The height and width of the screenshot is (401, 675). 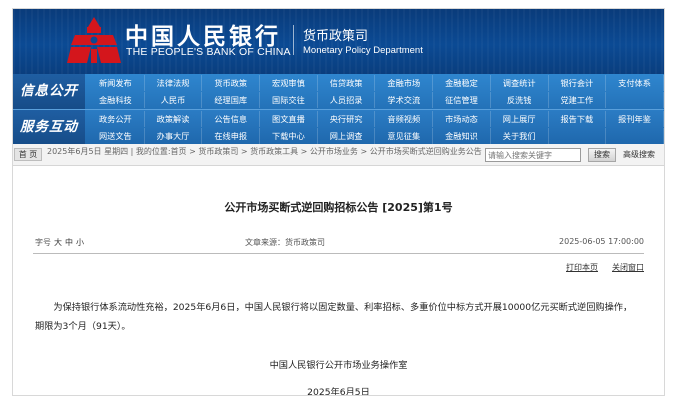 I want to click on nav-info-row1-item-9: 银行会计, so click(x=578, y=83).